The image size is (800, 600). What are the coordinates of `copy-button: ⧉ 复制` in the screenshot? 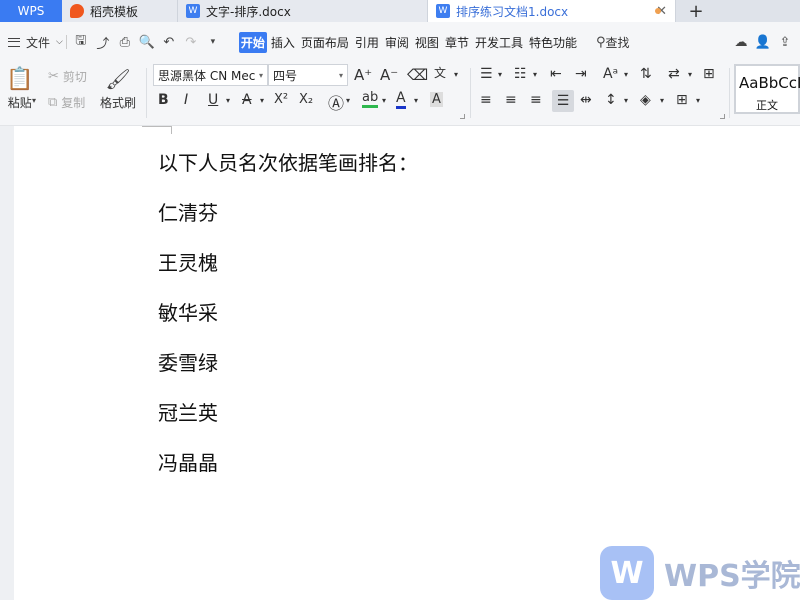 It's located at (66, 102).